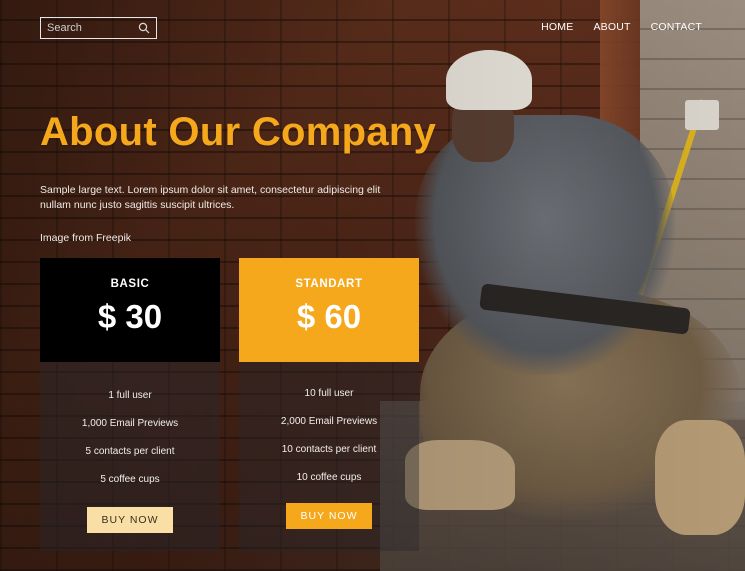  What do you see at coordinates (144, 28) in the screenshot?
I see `search-icon` at bounding box center [144, 28].